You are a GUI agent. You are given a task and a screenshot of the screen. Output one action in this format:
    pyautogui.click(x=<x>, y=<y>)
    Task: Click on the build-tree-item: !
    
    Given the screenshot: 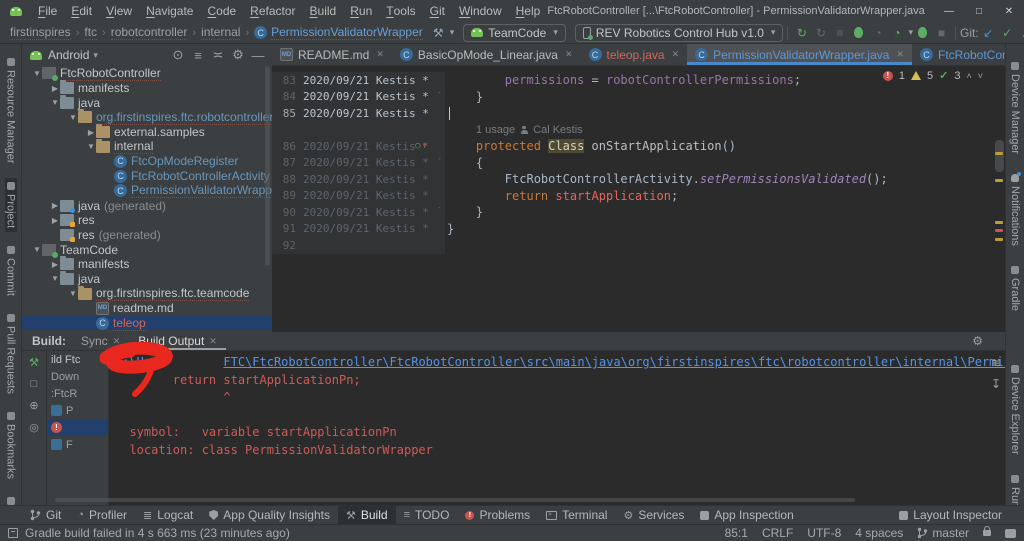 What is the action you would take?
    pyautogui.click(x=77, y=427)
    